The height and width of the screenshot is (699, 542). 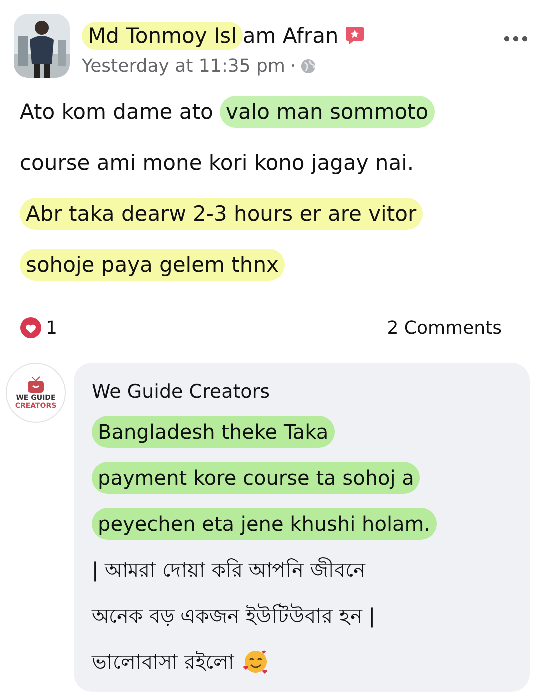 What do you see at coordinates (516, 39) in the screenshot?
I see `more-icon` at bounding box center [516, 39].